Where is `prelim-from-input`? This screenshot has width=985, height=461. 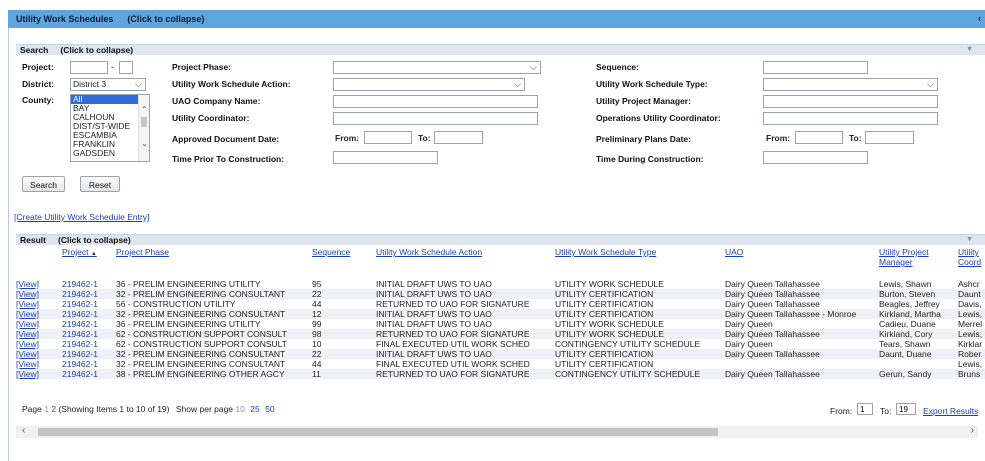
prelim-from-input is located at coordinates (819, 137).